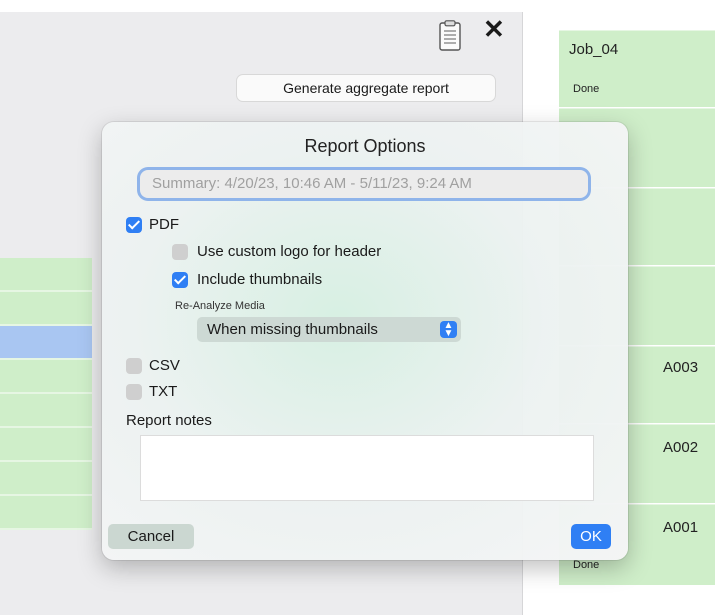 The height and width of the screenshot is (615, 715). I want to click on top-strip, so click(357, 6).